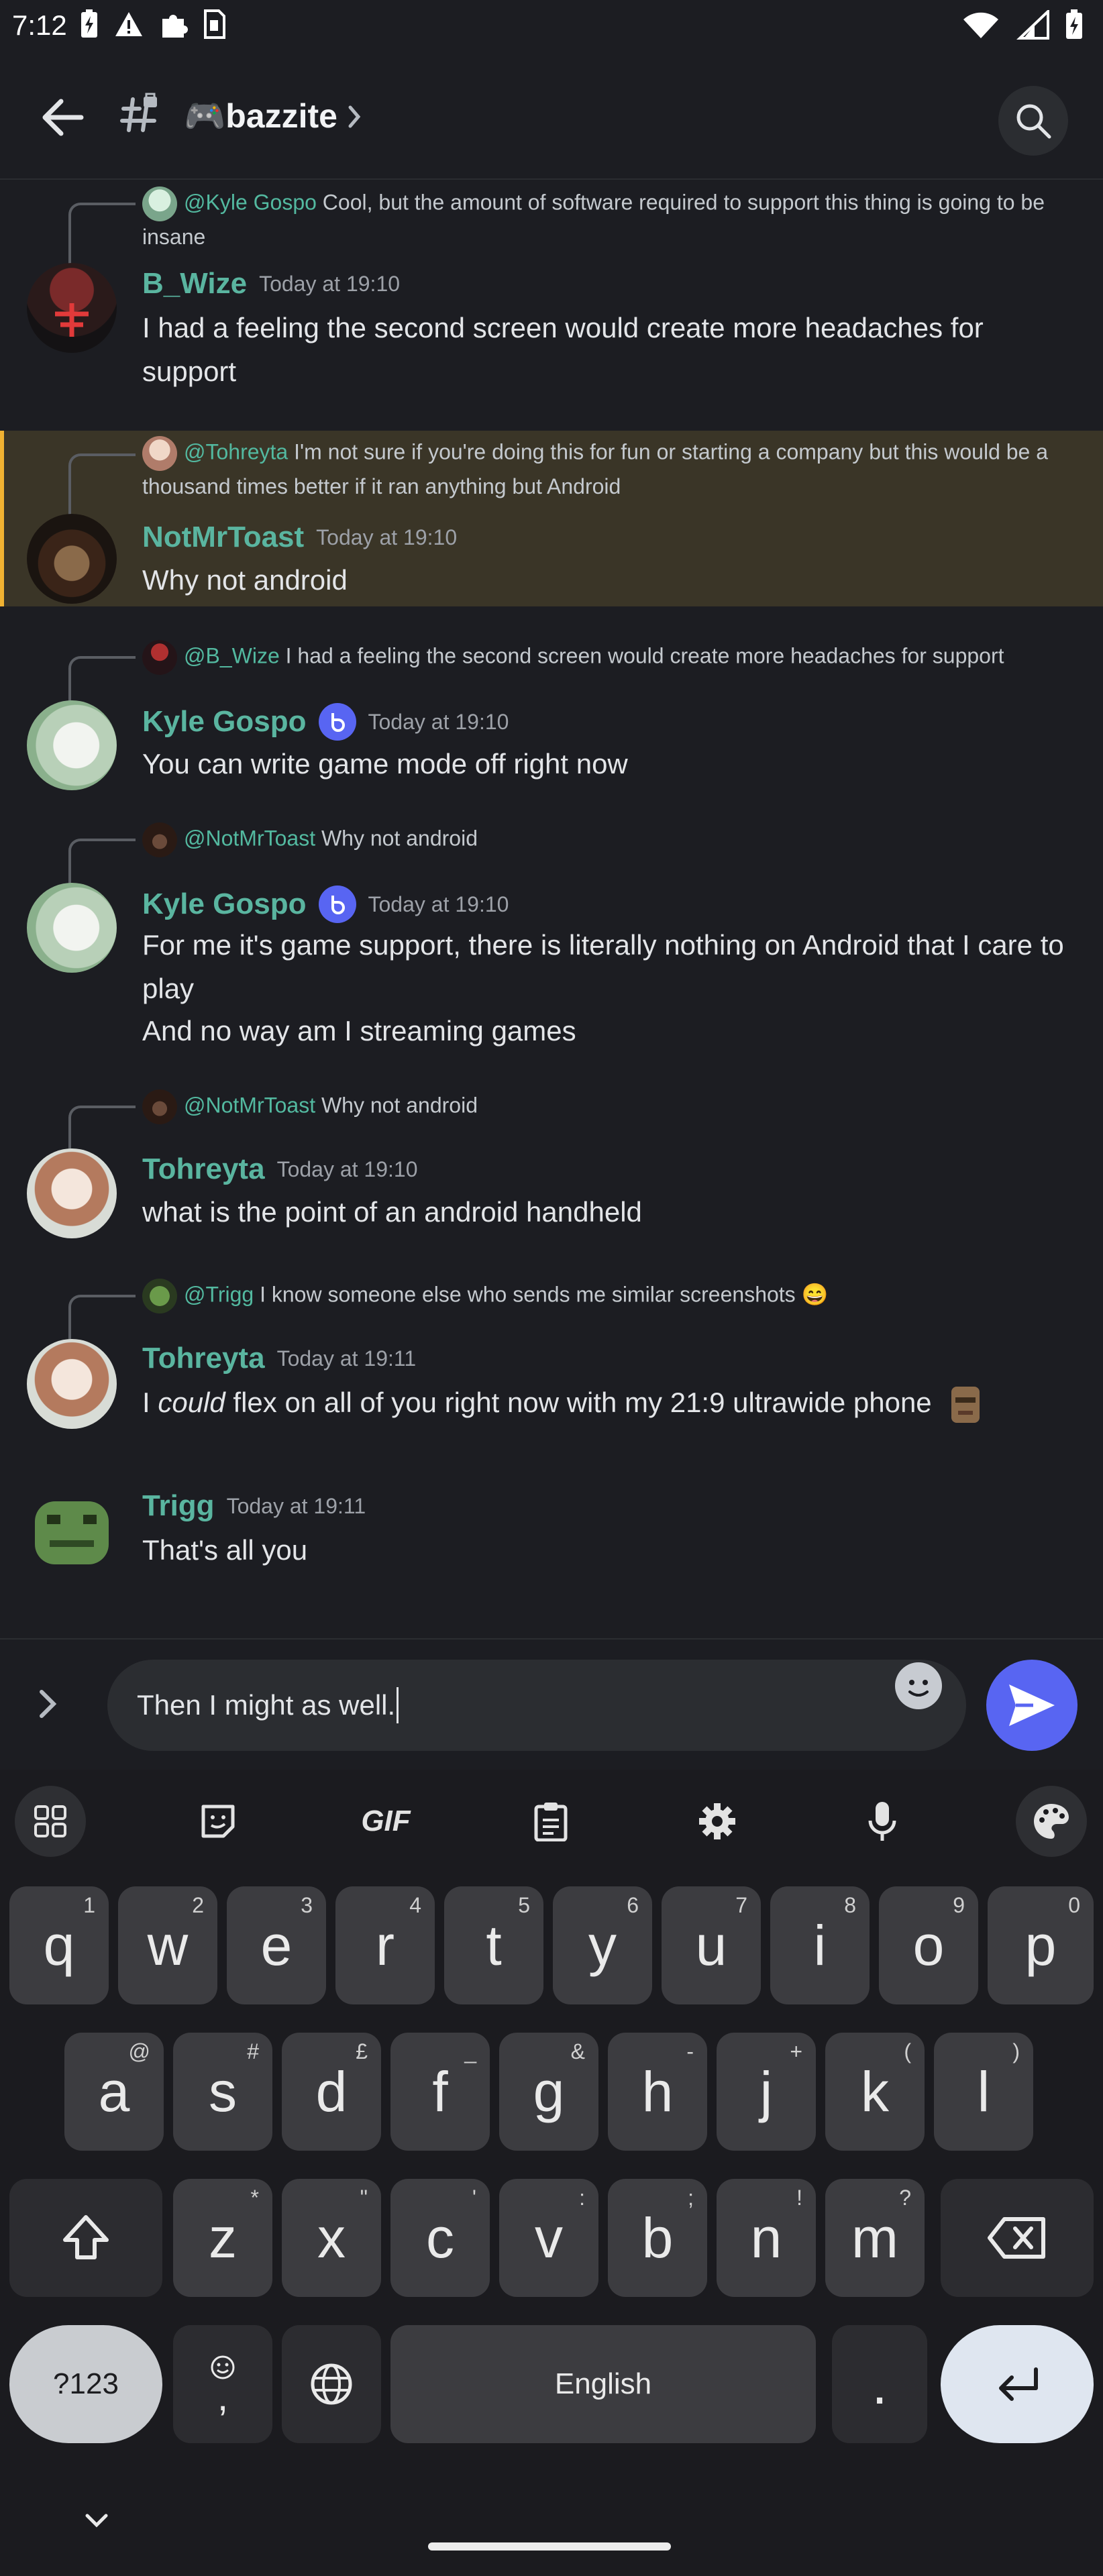 The image size is (1103, 2576). What do you see at coordinates (386, 1821) in the screenshot?
I see `gif-button: GIF` at bounding box center [386, 1821].